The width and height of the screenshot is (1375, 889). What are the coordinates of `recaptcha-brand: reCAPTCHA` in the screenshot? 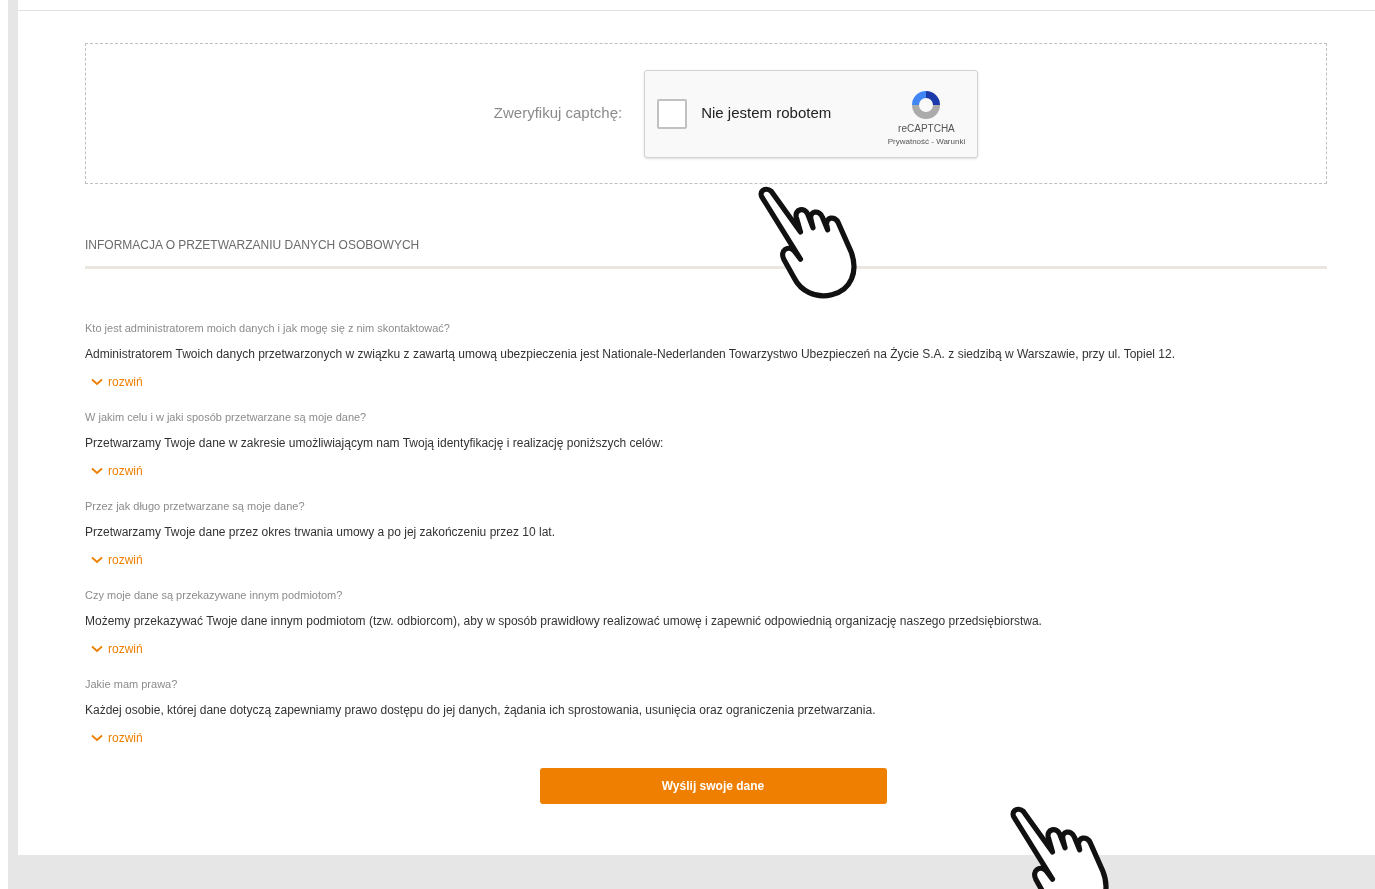 It's located at (926, 128).